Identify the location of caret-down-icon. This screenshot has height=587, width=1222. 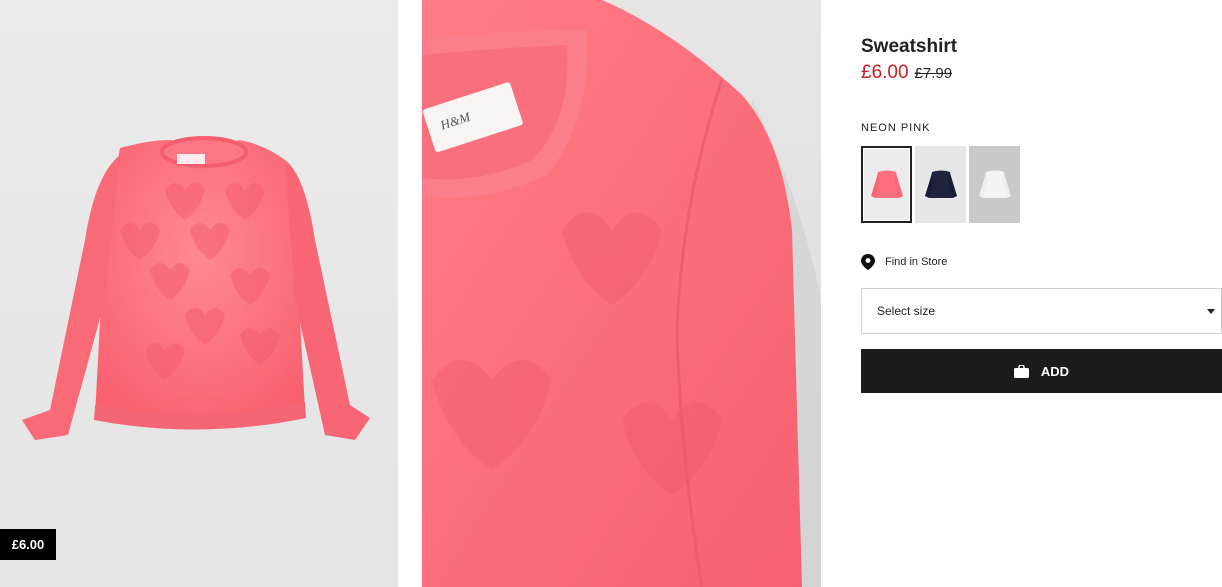
(1211, 311).